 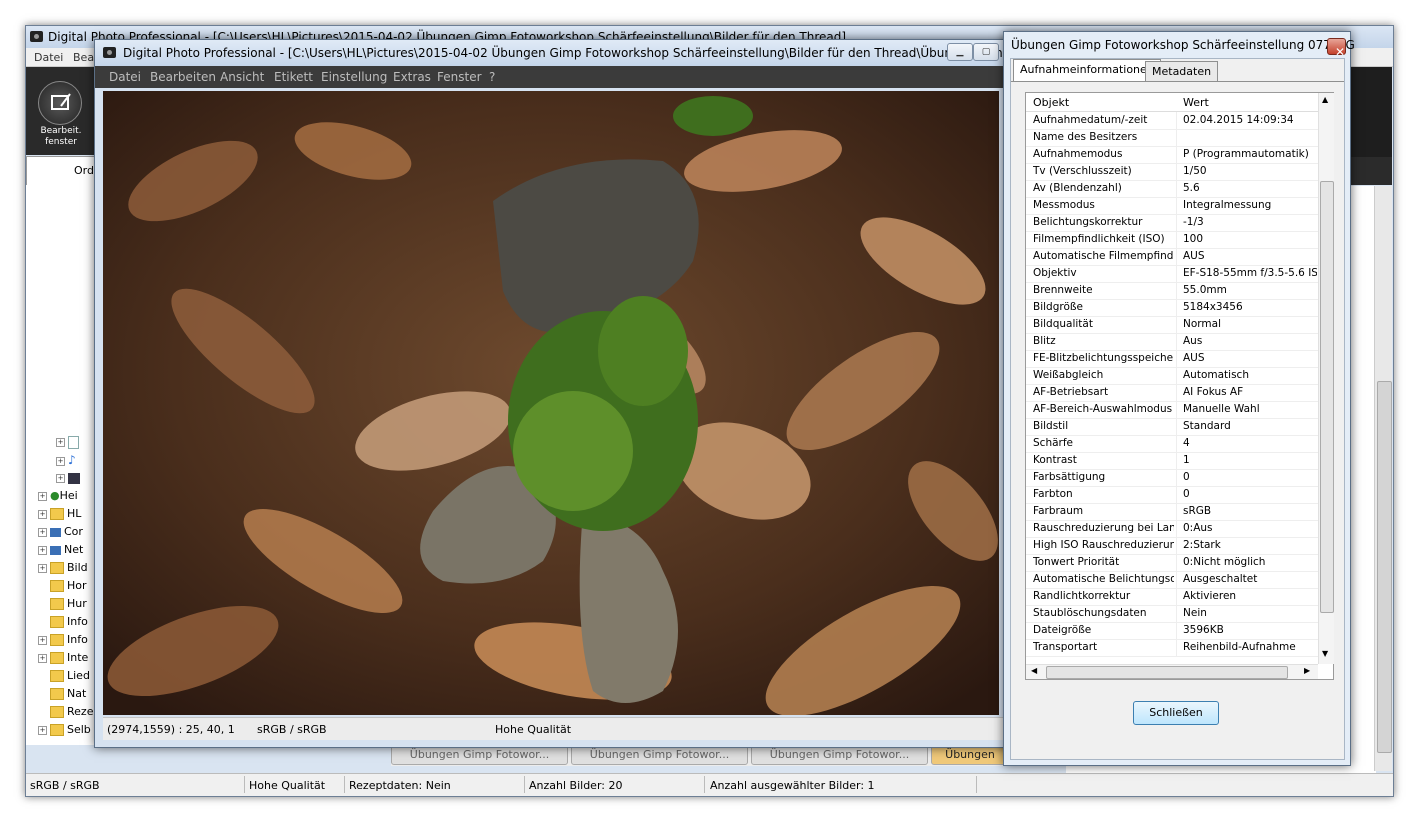 I want to click on edit-window-button, so click(x=60, y=103).